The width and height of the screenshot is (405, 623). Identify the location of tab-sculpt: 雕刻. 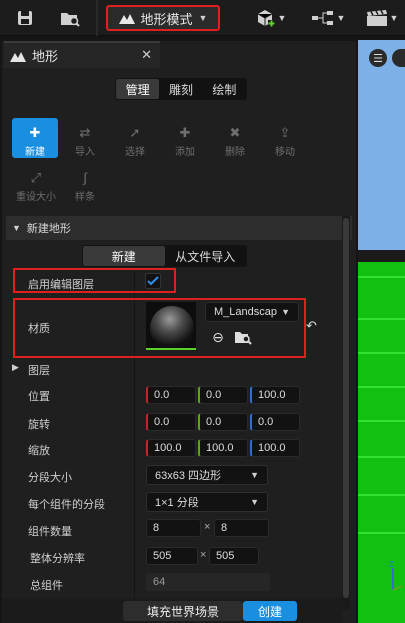
(180, 89).